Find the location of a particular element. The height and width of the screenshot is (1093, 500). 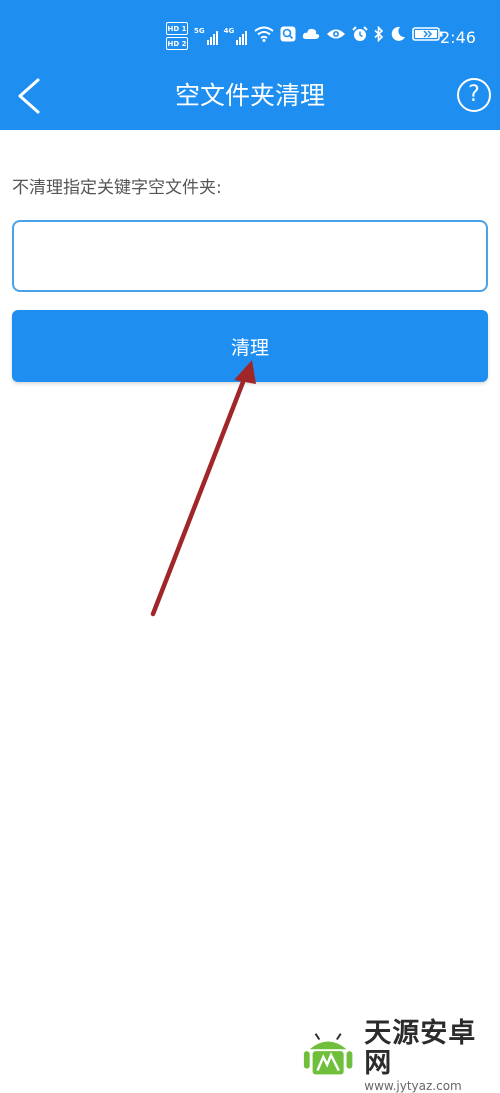

android-logo-icon is located at coordinates (328, 1054).